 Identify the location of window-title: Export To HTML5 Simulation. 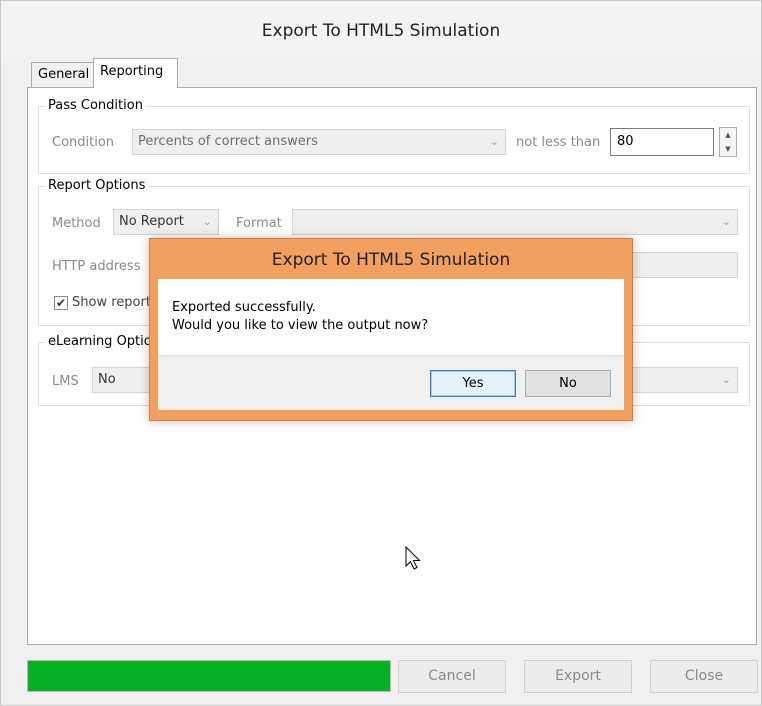
(381, 29).